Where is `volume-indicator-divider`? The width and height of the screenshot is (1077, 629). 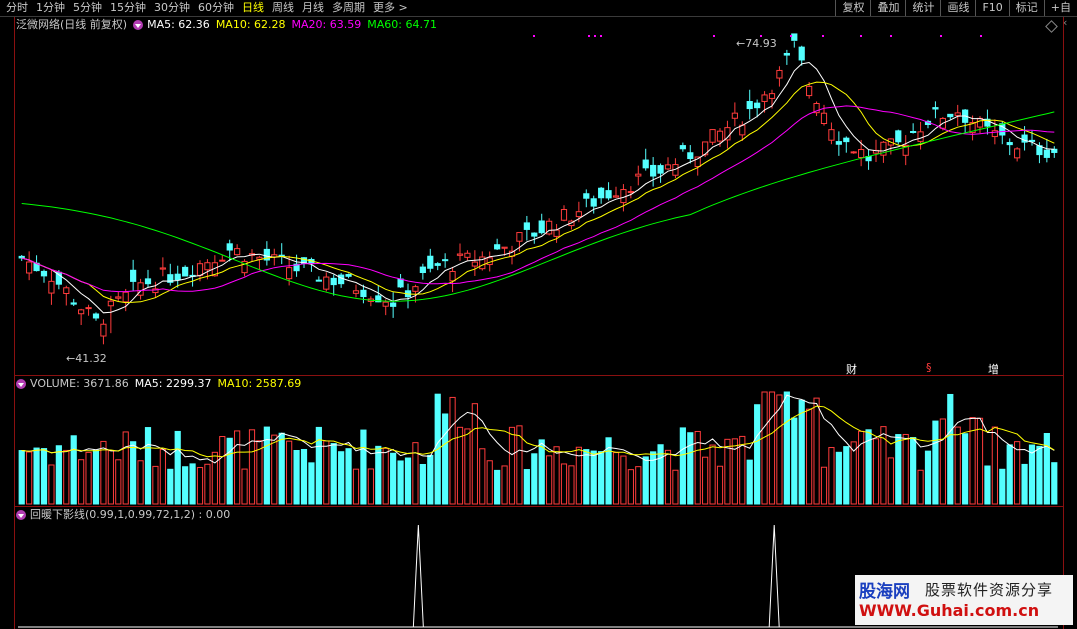 volume-indicator-divider is located at coordinates (539, 506).